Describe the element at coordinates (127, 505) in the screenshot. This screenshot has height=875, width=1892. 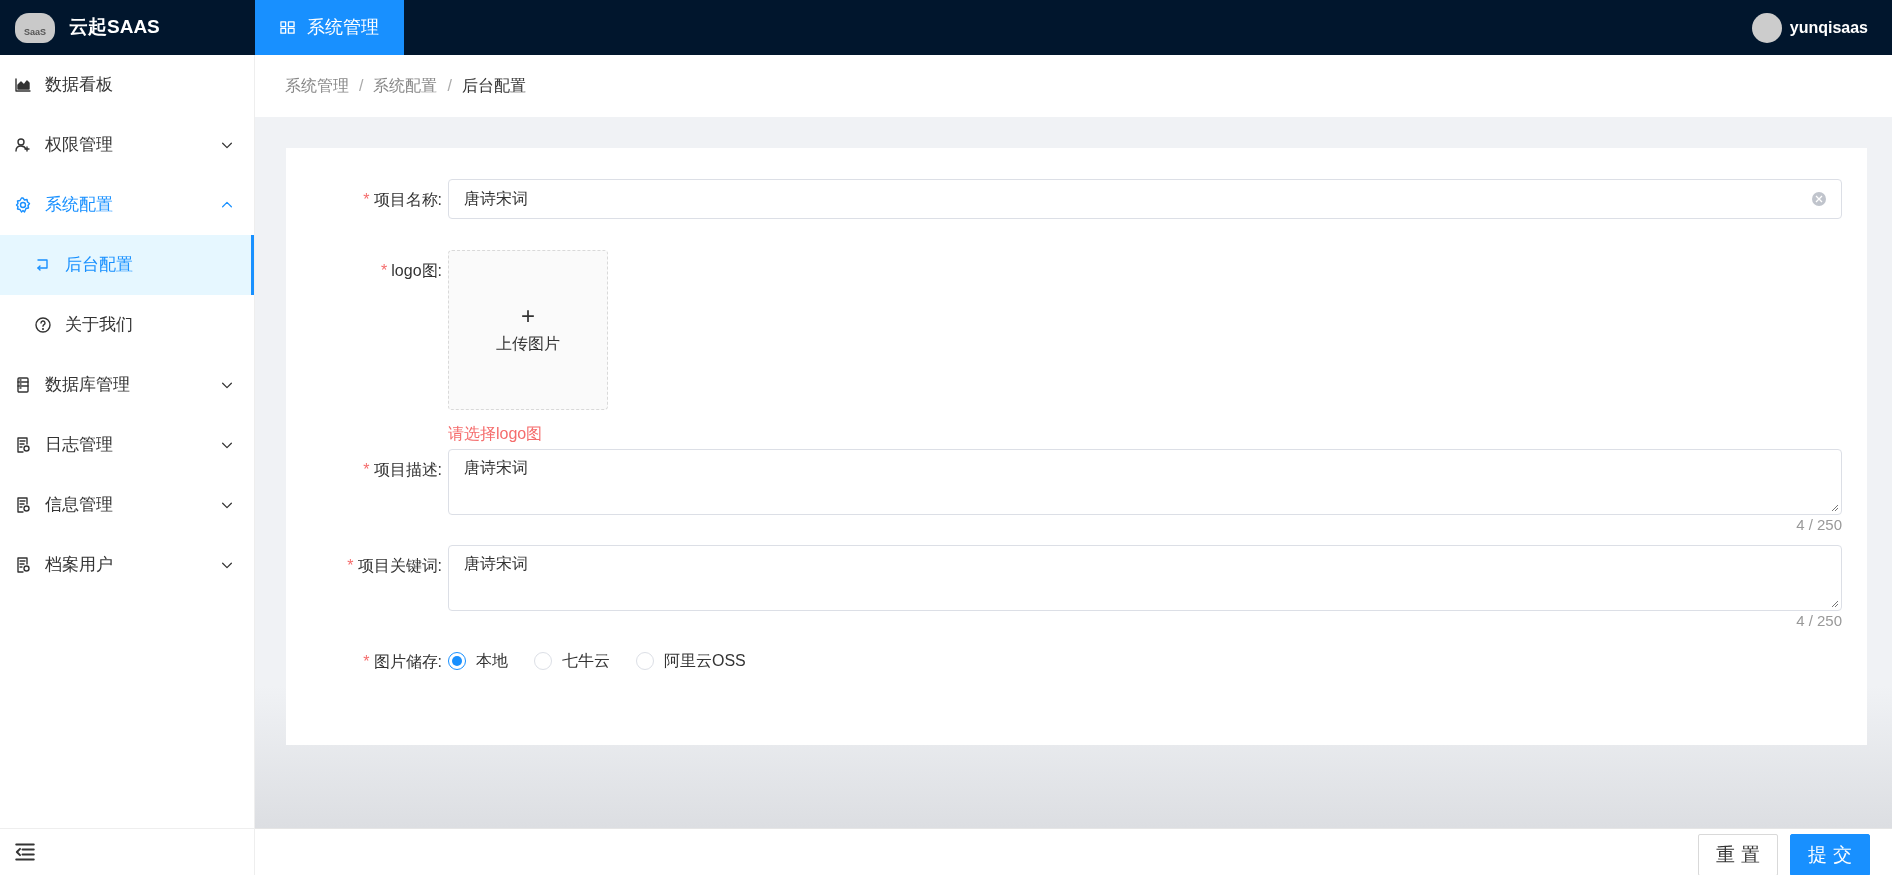
I see `menu-item: 信息管理` at that location.